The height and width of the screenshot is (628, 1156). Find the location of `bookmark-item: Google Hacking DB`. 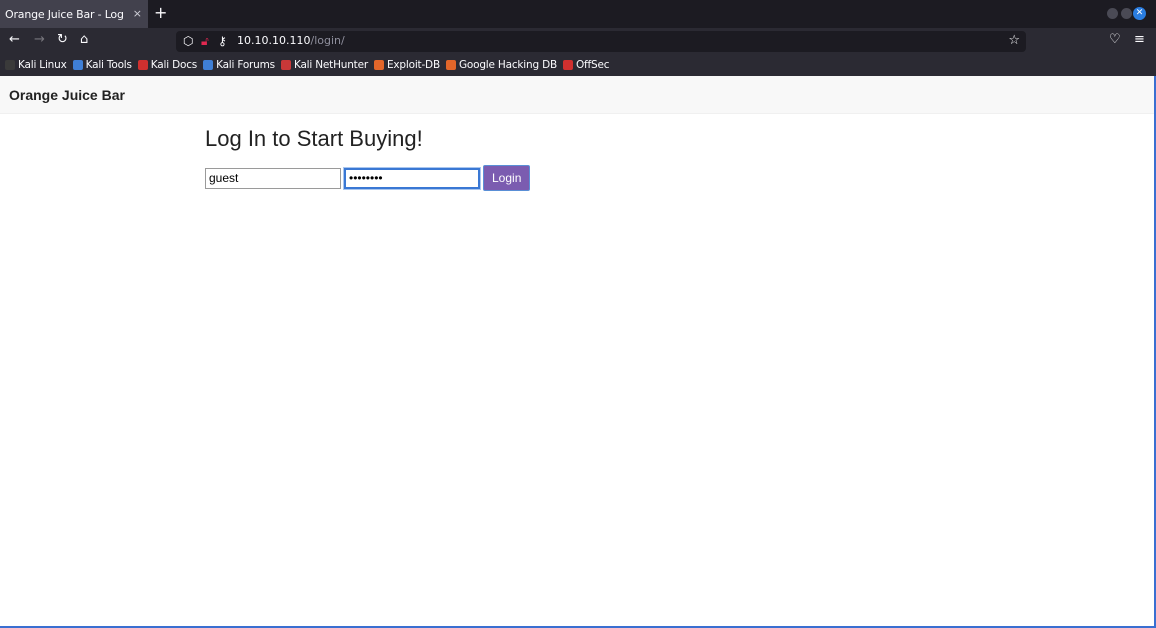

bookmark-item: Google Hacking DB is located at coordinates (501, 65).